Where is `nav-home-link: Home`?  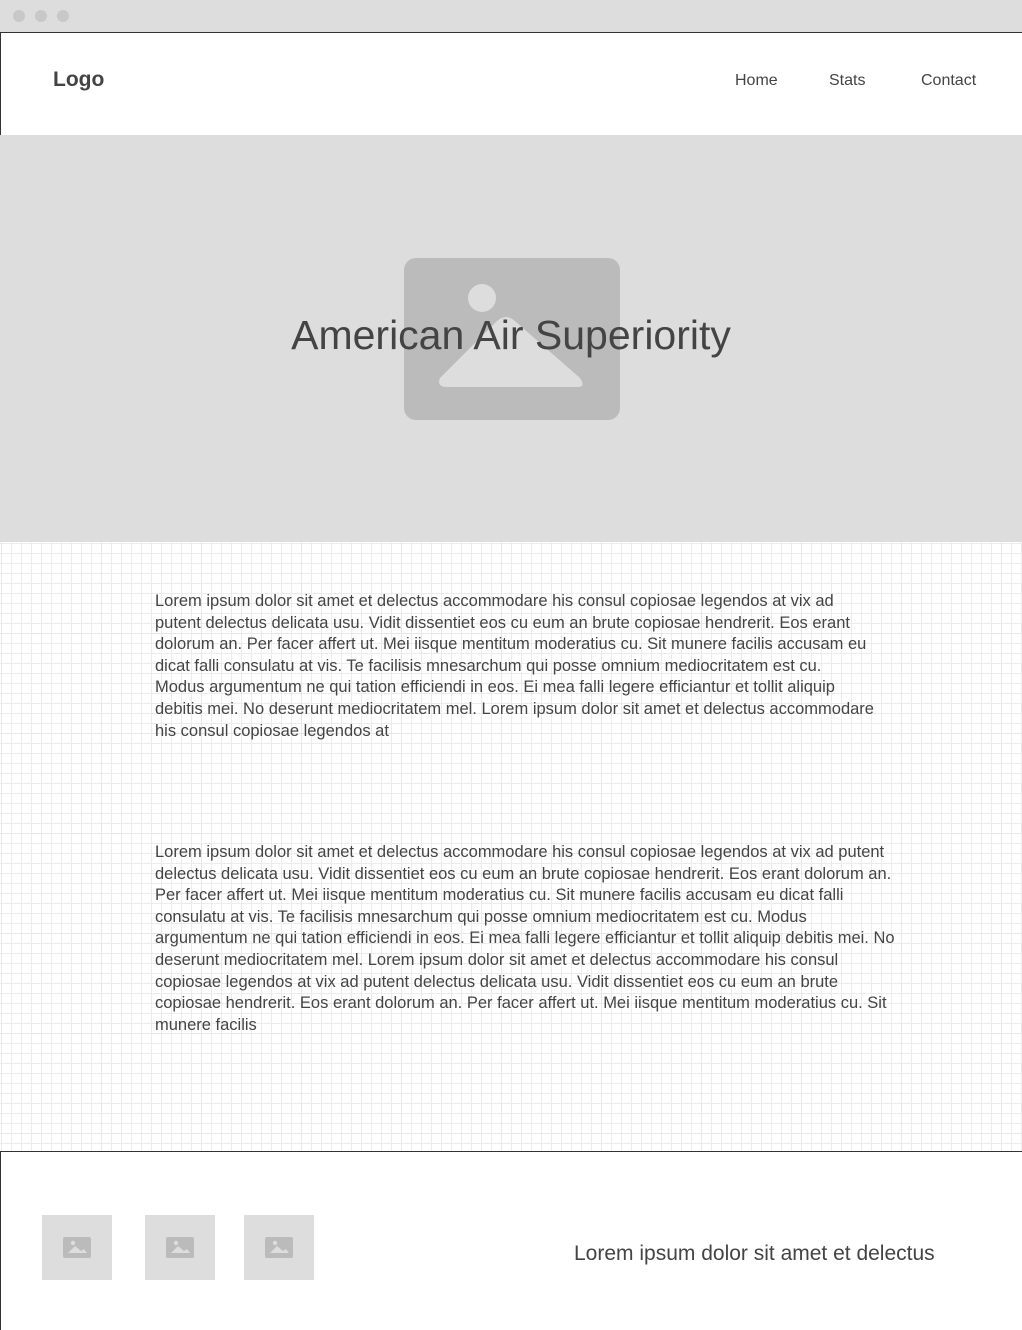 nav-home-link: Home is located at coordinates (756, 81).